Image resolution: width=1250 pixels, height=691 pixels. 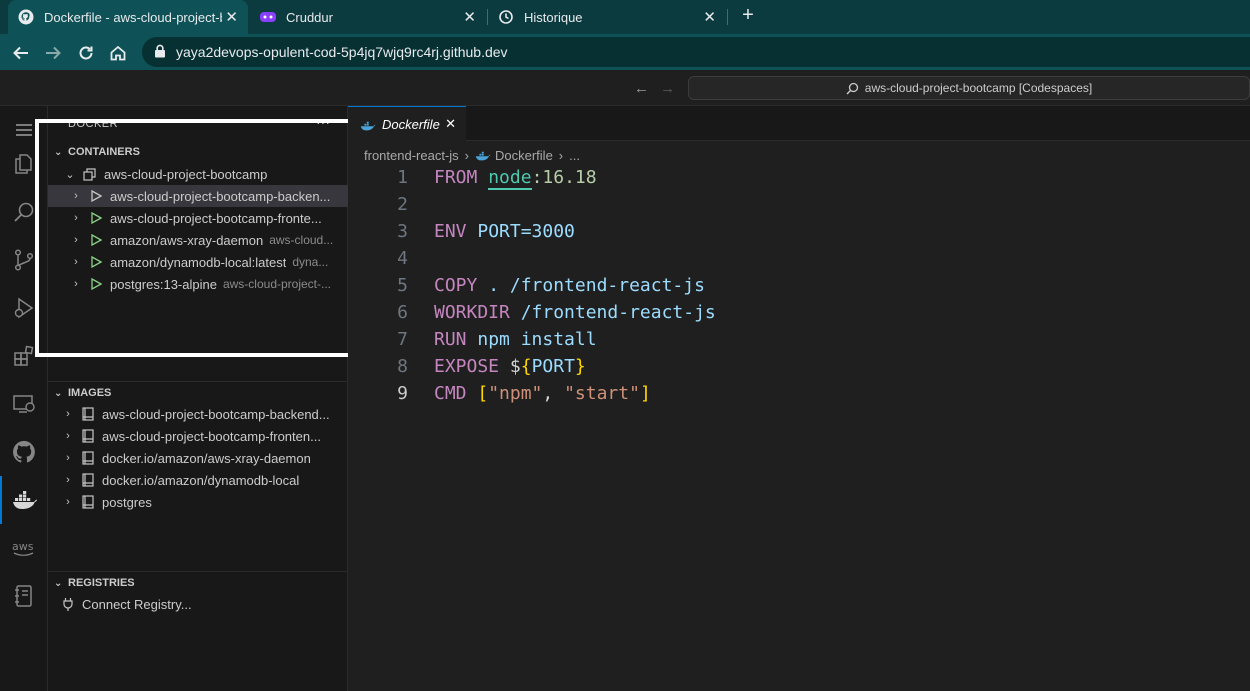 I want to click on aws-icon: aws, so click(x=24, y=548).